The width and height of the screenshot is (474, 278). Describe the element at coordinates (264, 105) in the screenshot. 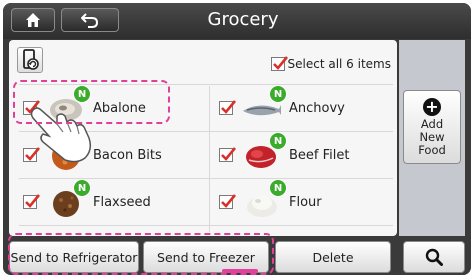

I see `anchovy-image: N` at that location.